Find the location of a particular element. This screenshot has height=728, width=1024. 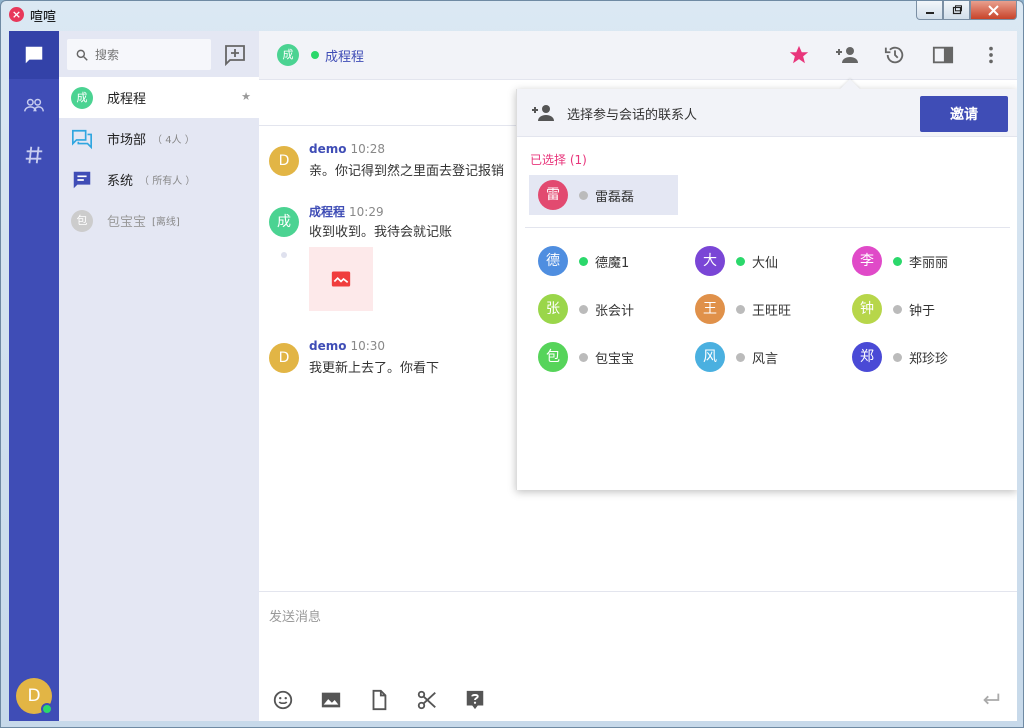

app-logo-icon: × is located at coordinates (16, 14).